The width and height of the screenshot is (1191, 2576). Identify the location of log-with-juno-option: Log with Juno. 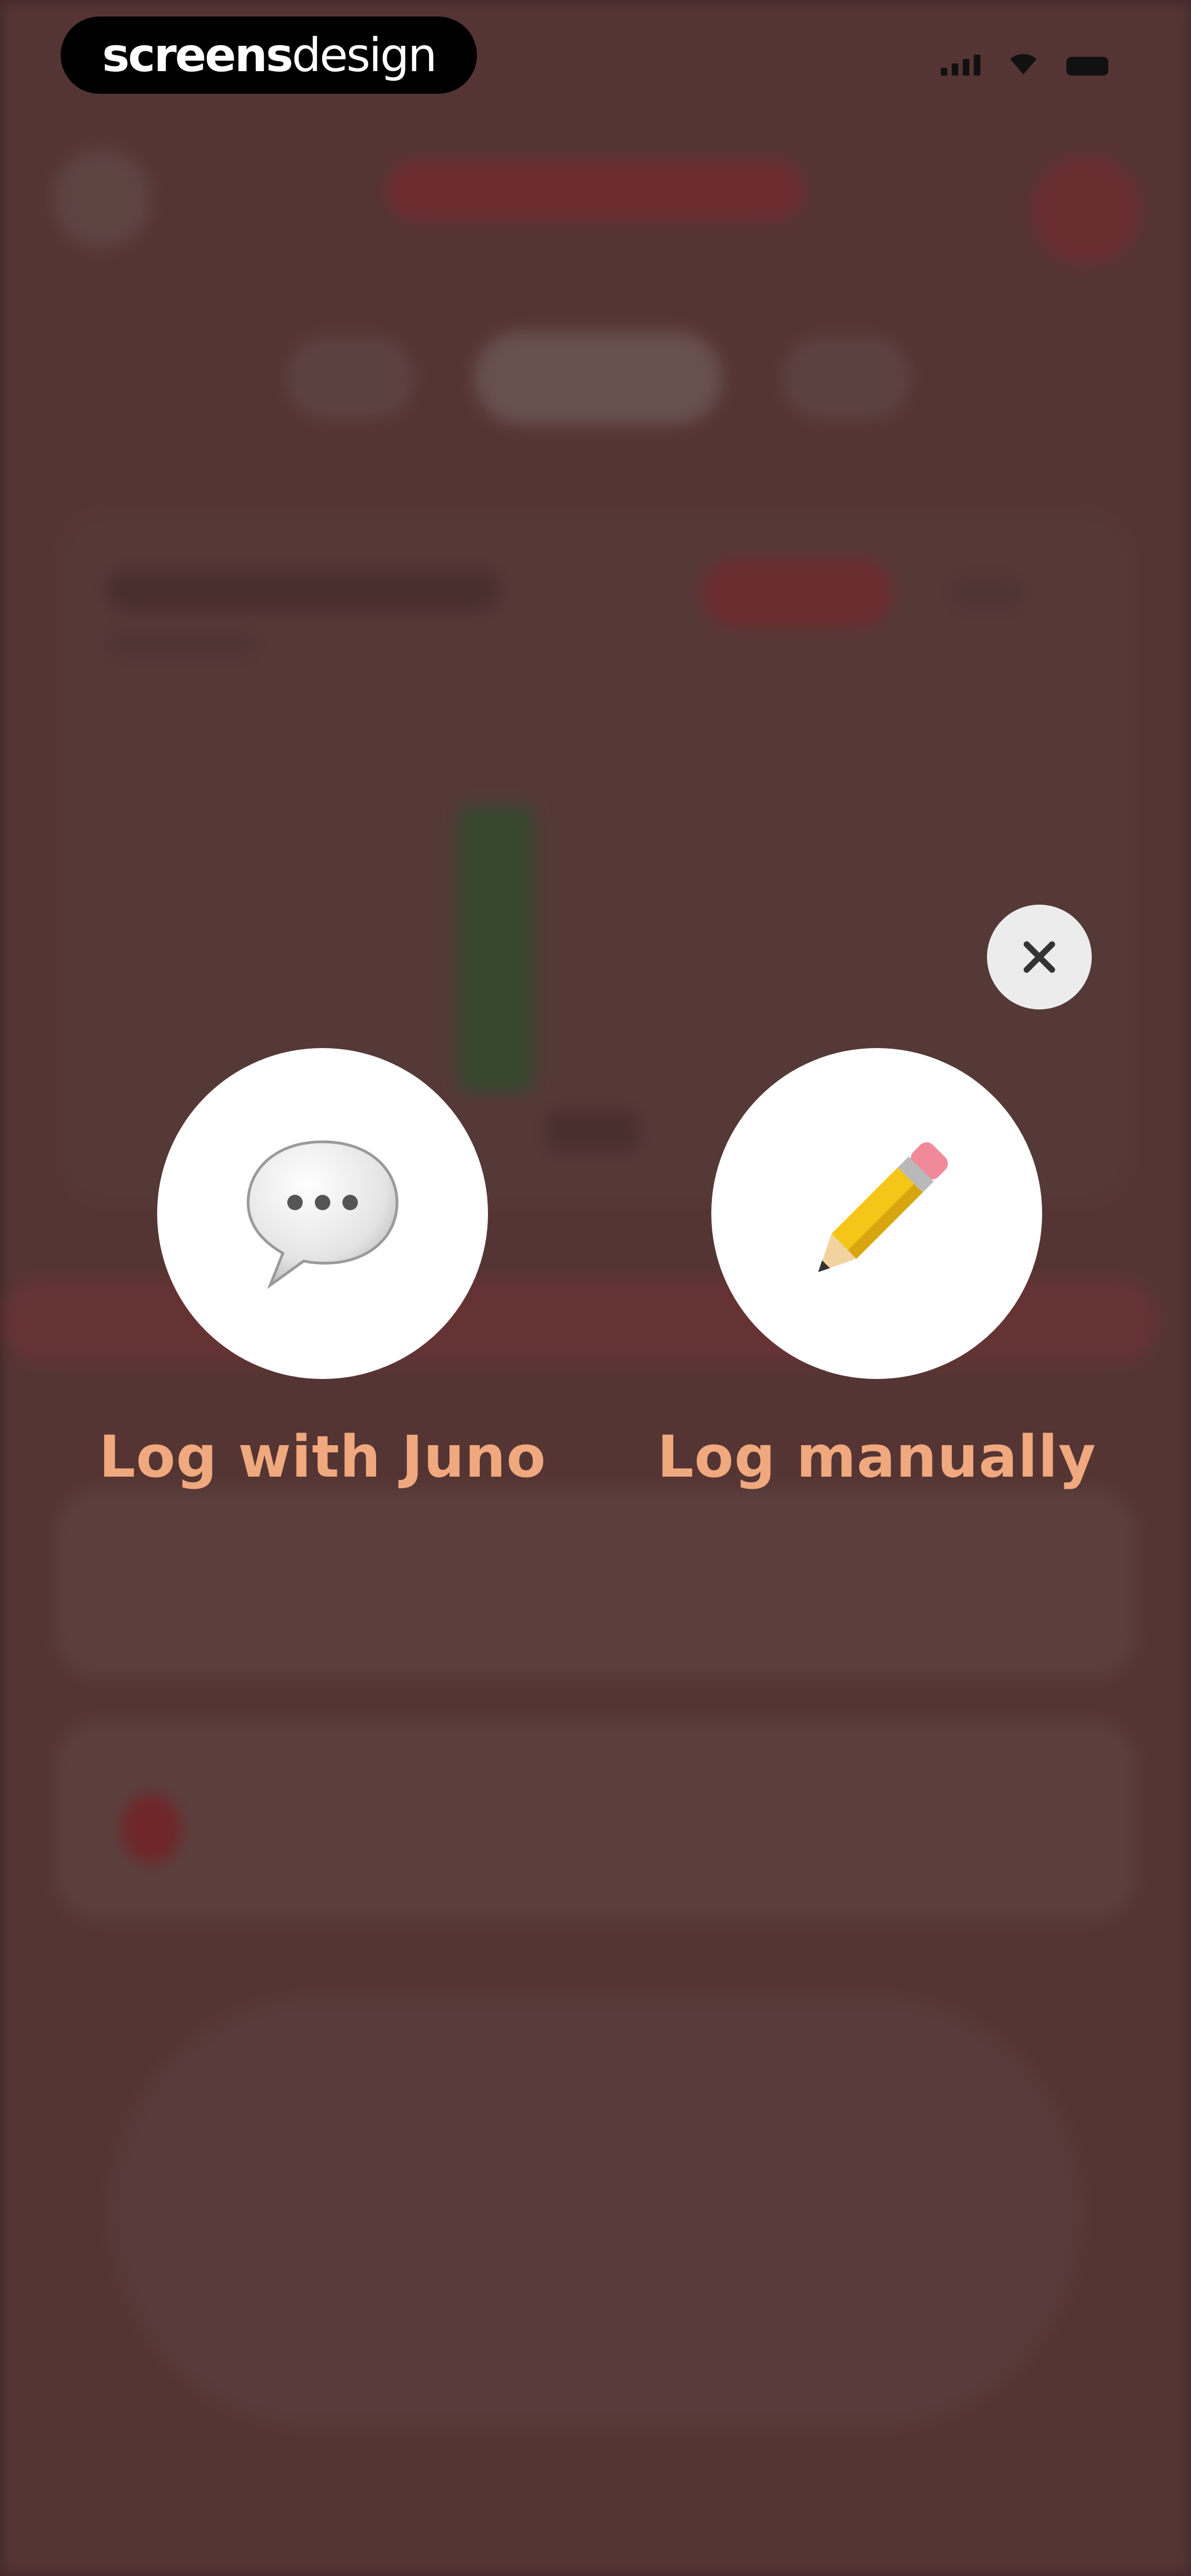
(322, 1269).